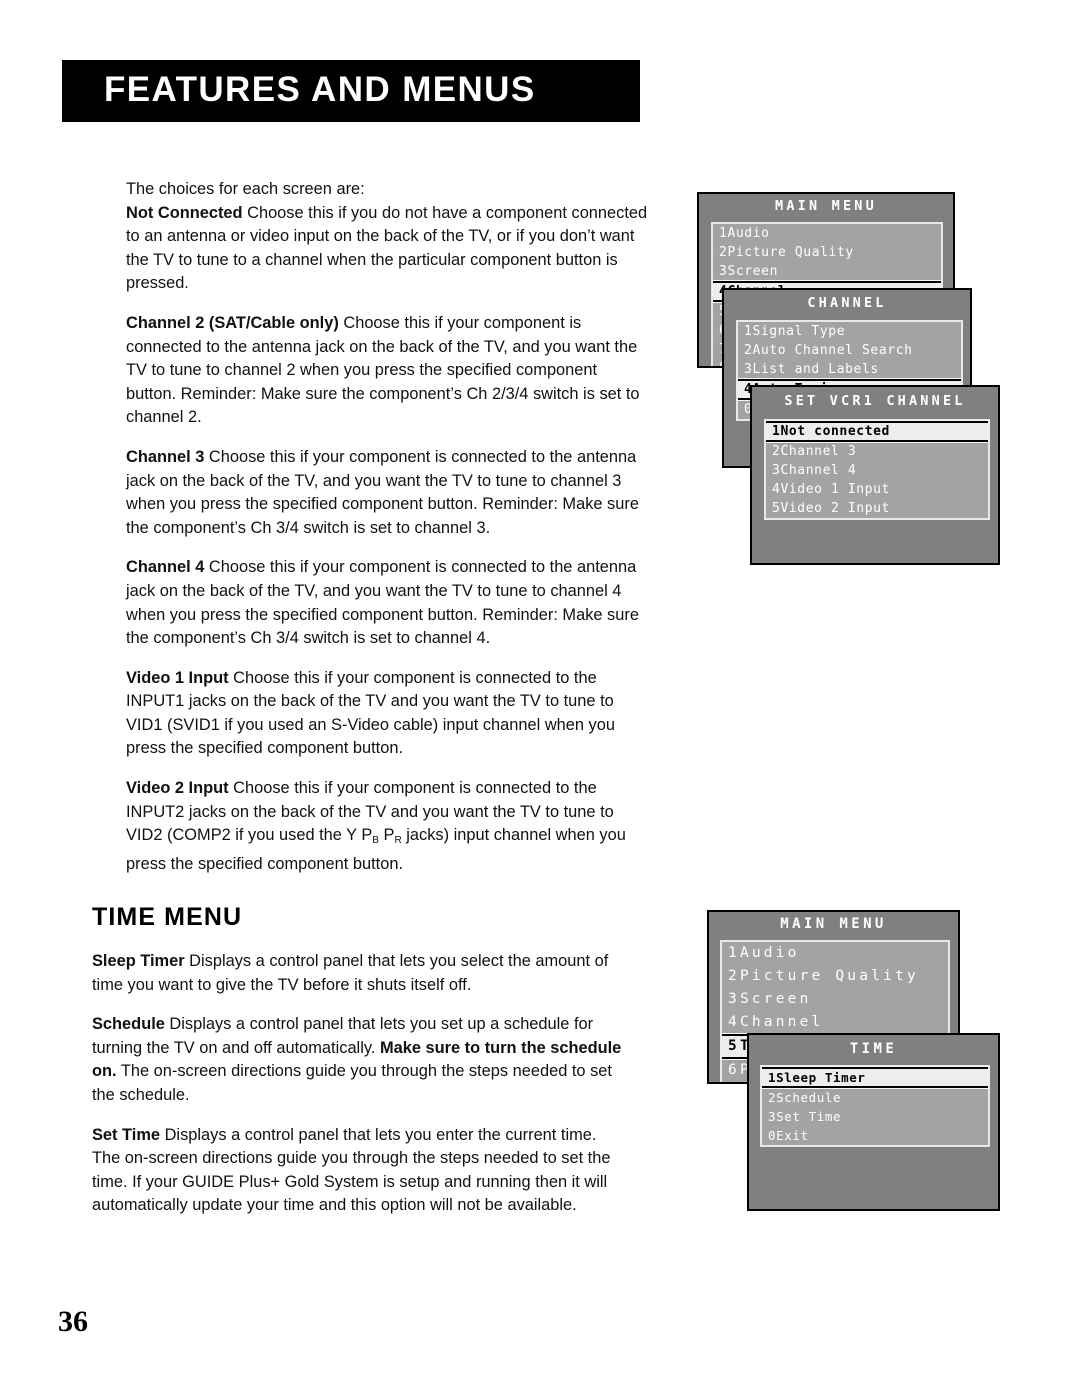 This screenshot has width=1080, height=1397. I want to click on osd-item-label: Channel, so click(781, 1022).